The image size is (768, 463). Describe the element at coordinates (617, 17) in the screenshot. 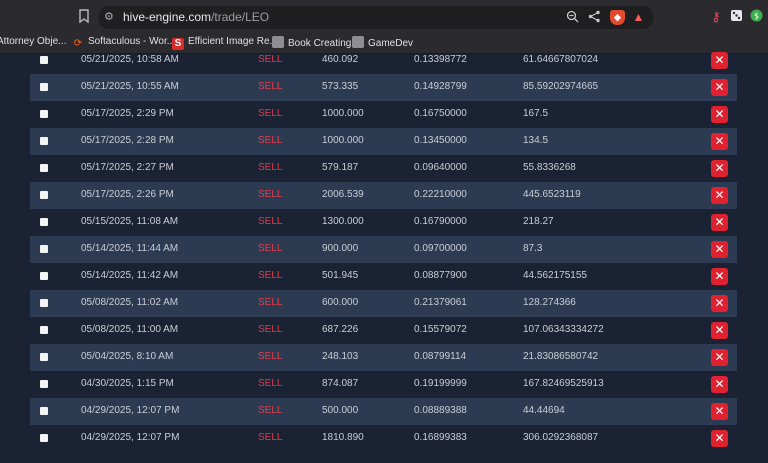

I see `brave-shields-icon: ◆` at that location.